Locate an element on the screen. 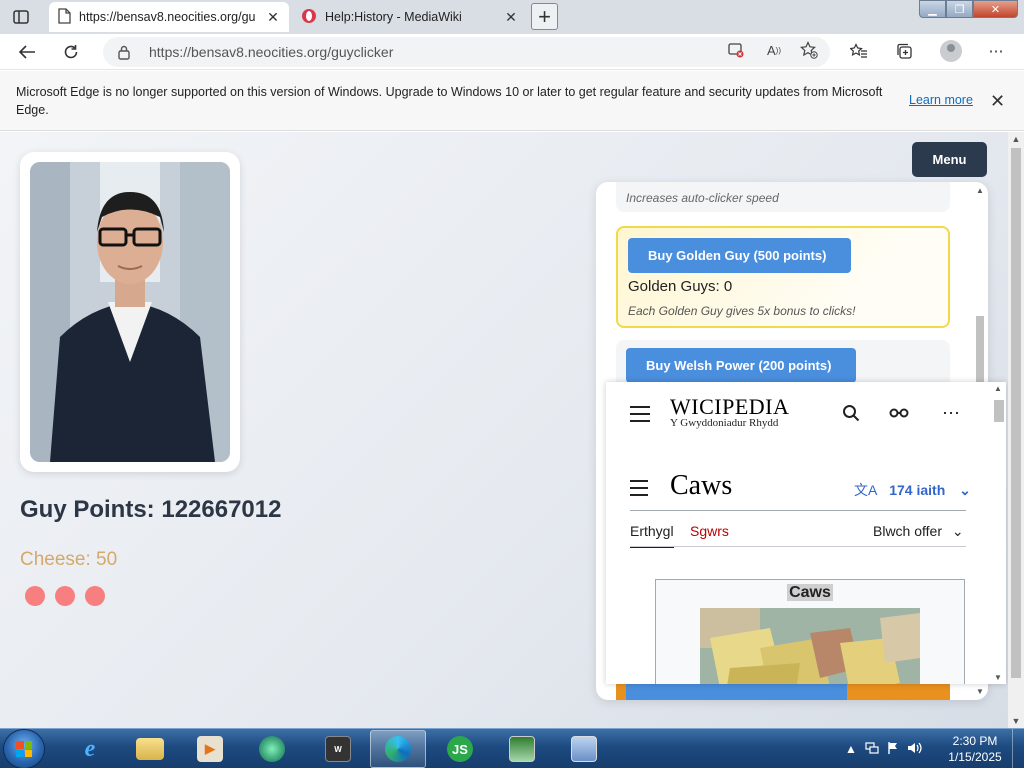 This screenshot has width=1024, height=768. taskbar-app-computer is located at coordinates (584, 749).